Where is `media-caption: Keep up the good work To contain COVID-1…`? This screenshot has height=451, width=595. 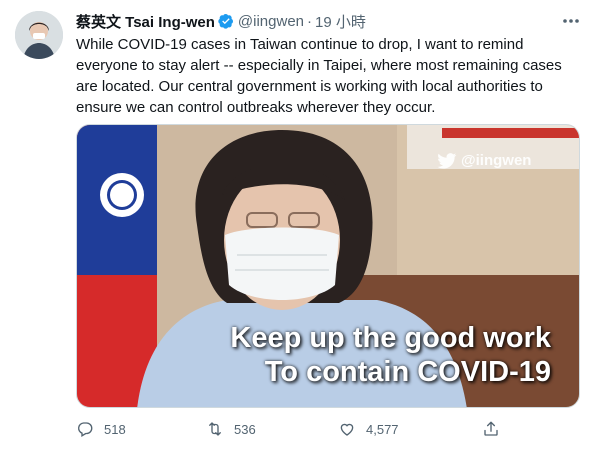
media-caption: Keep up the good work To contain COVID-1… is located at coordinates (390, 355).